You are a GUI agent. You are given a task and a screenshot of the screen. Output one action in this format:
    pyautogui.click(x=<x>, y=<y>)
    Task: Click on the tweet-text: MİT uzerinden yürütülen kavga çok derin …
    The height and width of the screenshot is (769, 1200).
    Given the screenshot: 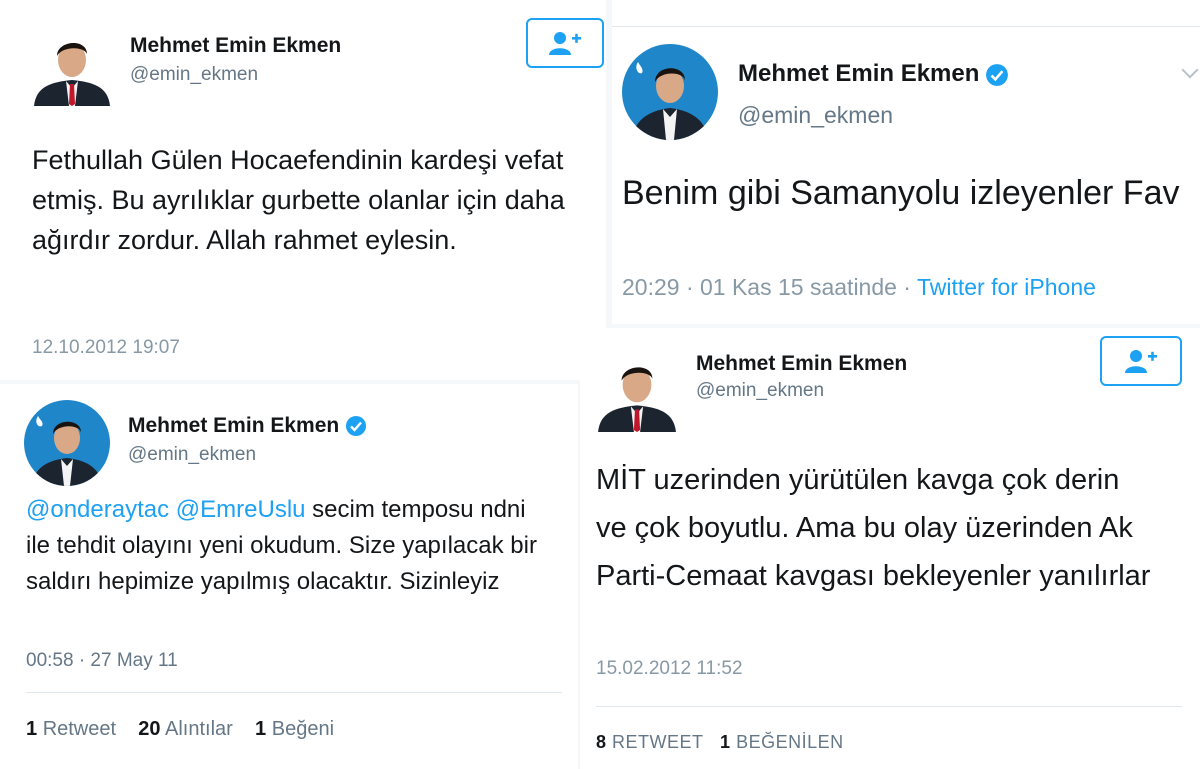 What is the action you would take?
    pyautogui.click(x=873, y=528)
    